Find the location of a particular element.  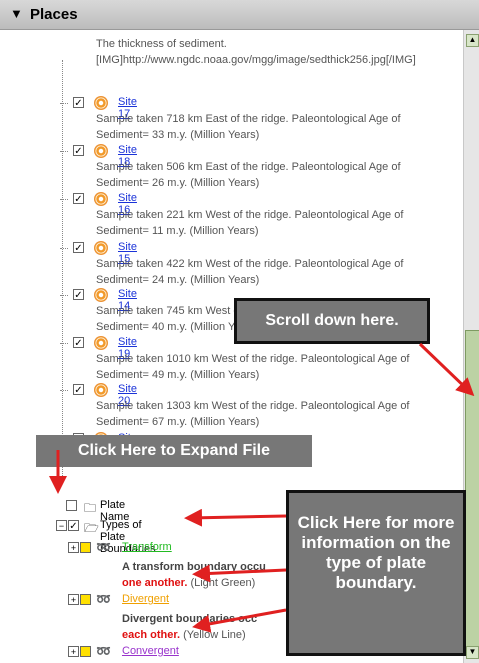

boundary-desc-emphasis: one another. is located at coordinates (155, 583).